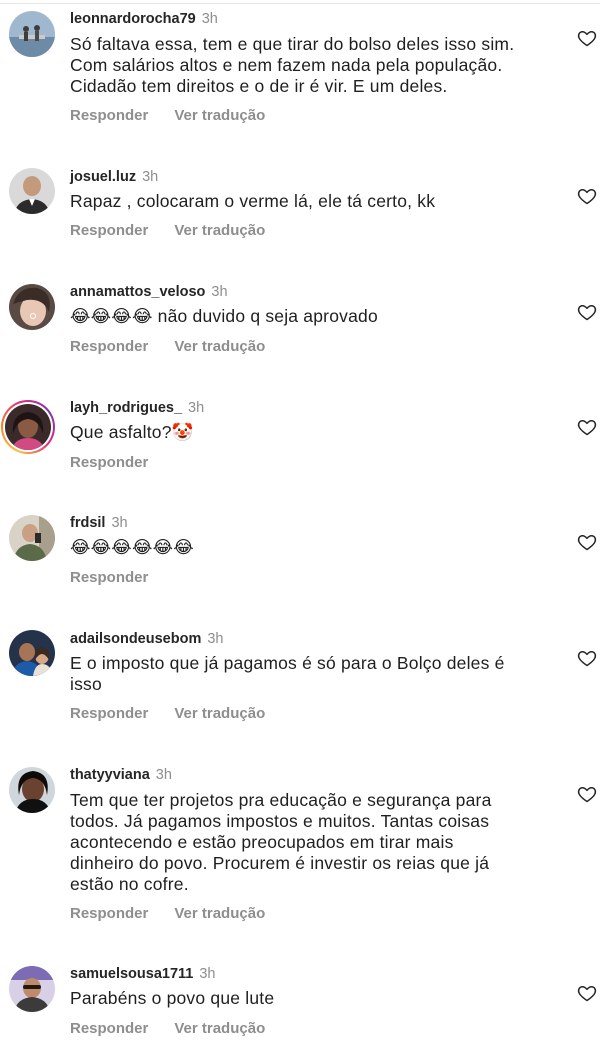 This screenshot has height=1060, width=614. I want to click on username: samuelsousa1711, so click(131, 974).